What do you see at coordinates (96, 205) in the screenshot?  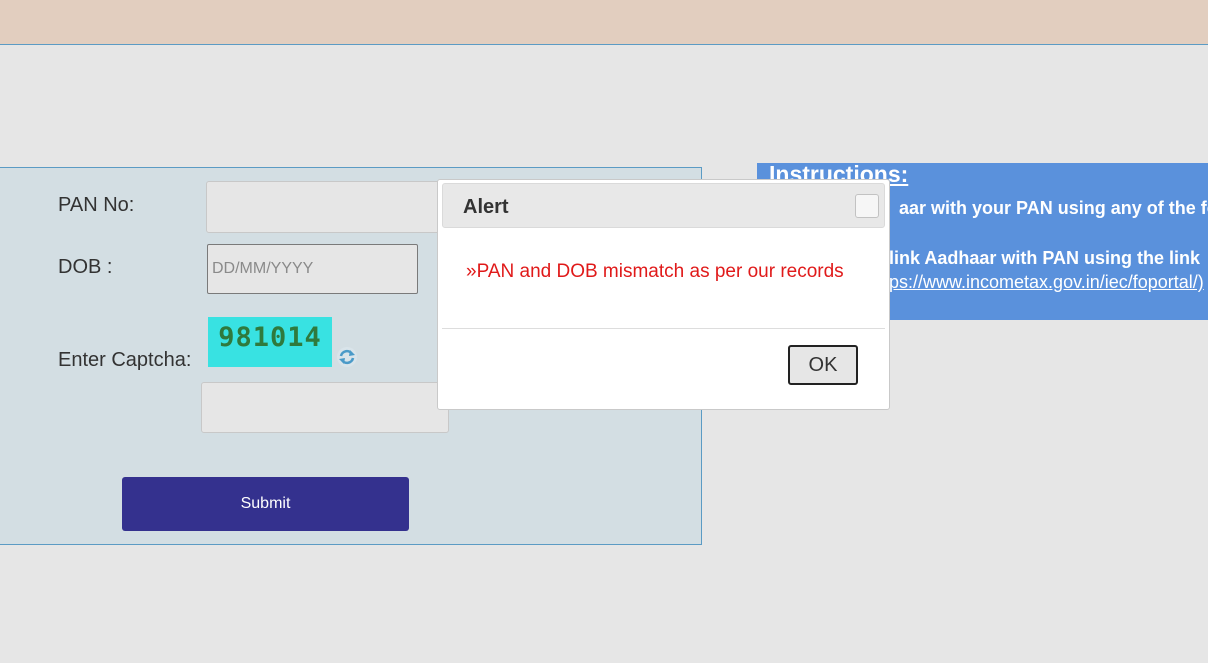 I see `pan-label: PAN No:` at bounding box center [96, 205].